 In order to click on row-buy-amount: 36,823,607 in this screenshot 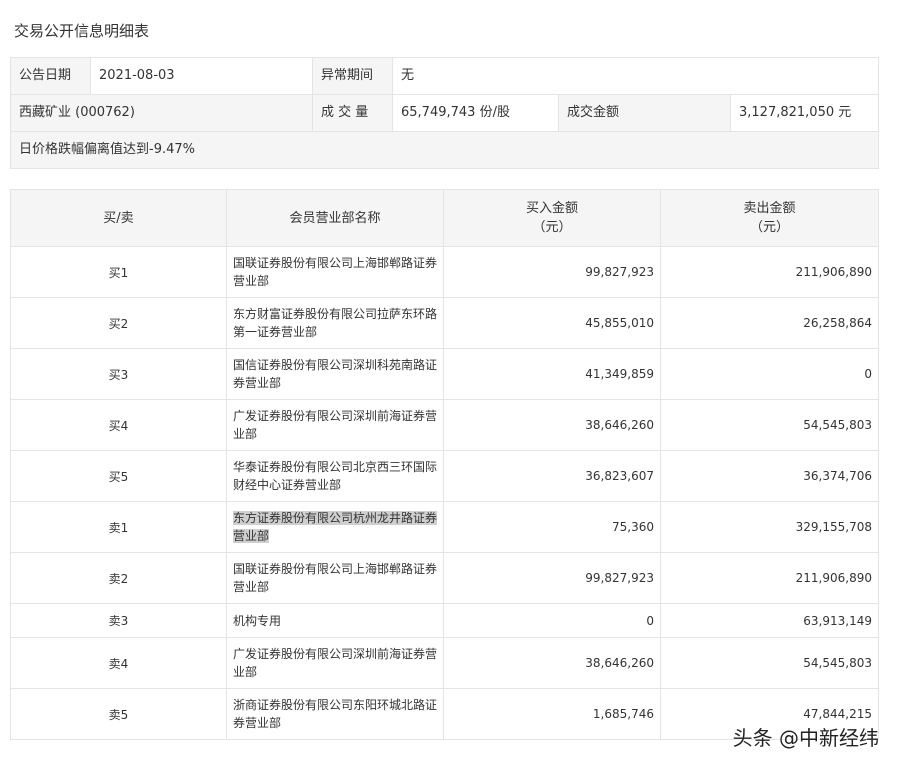, I will do `click(552, 476)`.